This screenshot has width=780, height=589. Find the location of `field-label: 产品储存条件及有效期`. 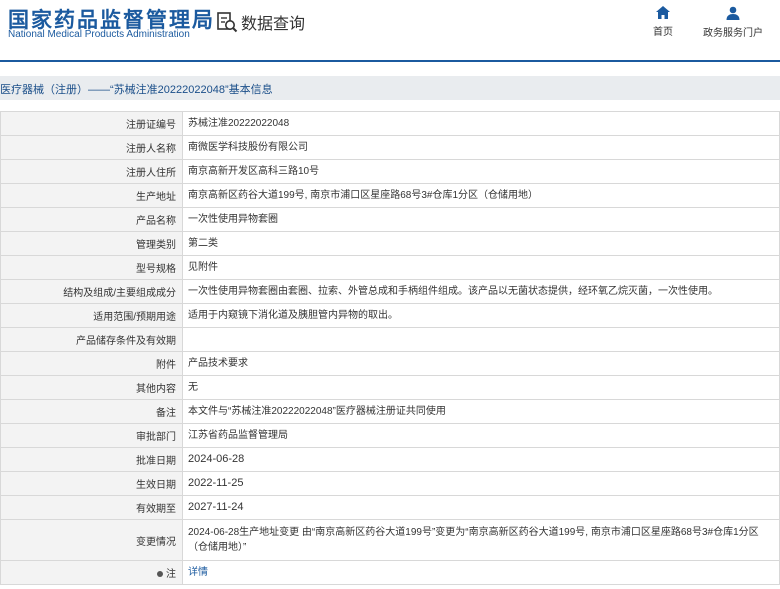

field-label: 产品储存条件及有效期 is located at coordinates (91, 339).